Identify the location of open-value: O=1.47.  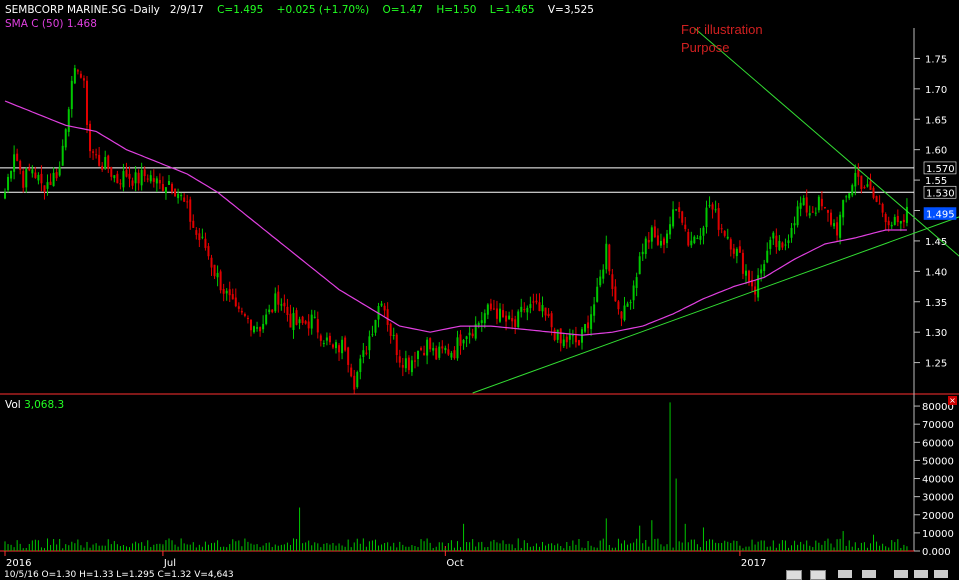
(402, 10).